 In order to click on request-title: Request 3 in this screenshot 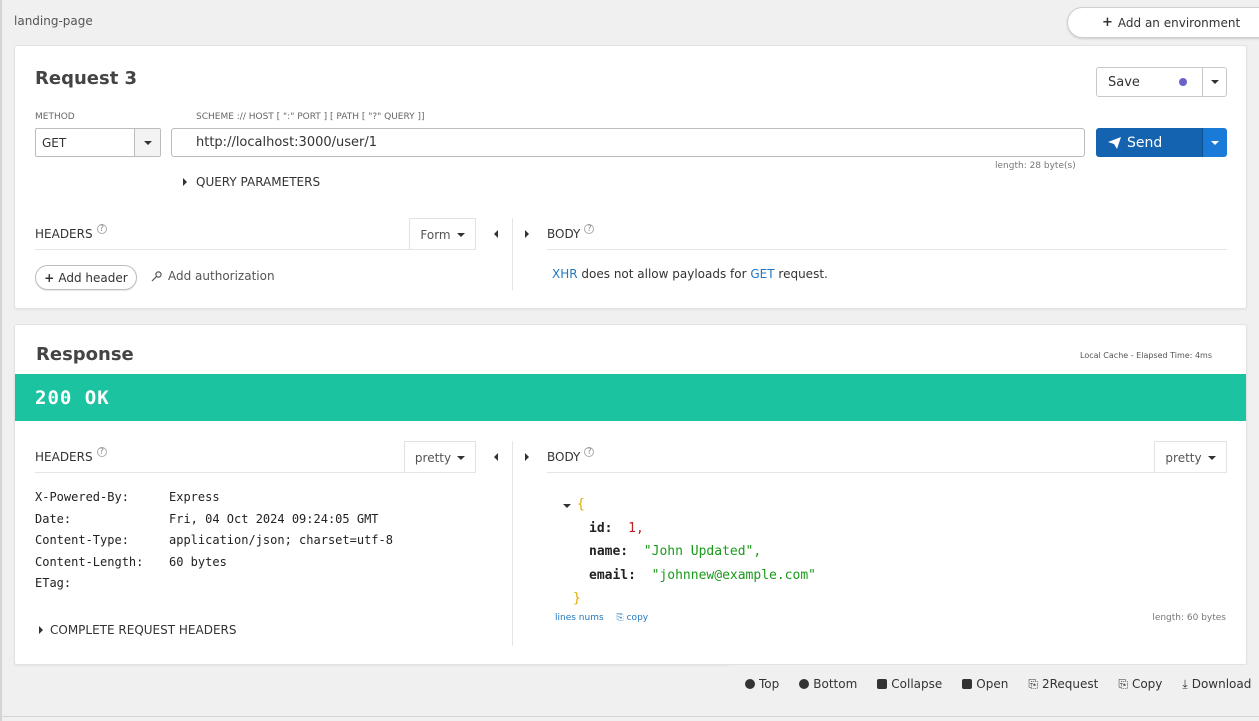, I will do `click(86, 78)`.